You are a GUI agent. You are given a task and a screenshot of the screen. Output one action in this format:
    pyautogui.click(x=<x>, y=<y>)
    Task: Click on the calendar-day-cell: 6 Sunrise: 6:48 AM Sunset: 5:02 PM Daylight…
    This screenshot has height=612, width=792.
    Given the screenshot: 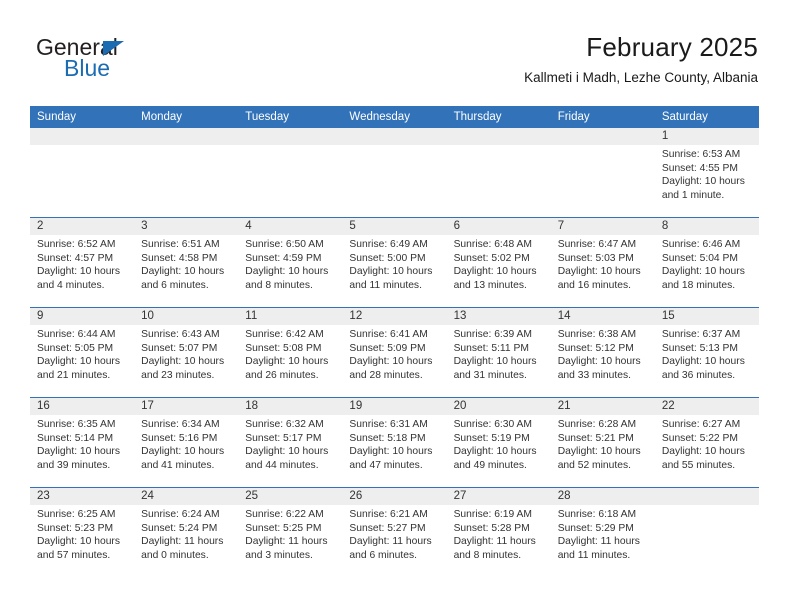 What is the action you would take?
    pyautogui.click(x=498, y=262)
    